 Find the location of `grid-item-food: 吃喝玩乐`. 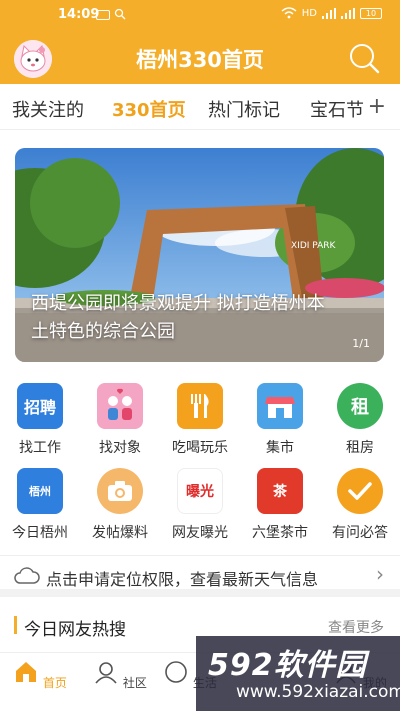

grid-item-food: 吃喝玩乐 is located at coordinates (200, 420).